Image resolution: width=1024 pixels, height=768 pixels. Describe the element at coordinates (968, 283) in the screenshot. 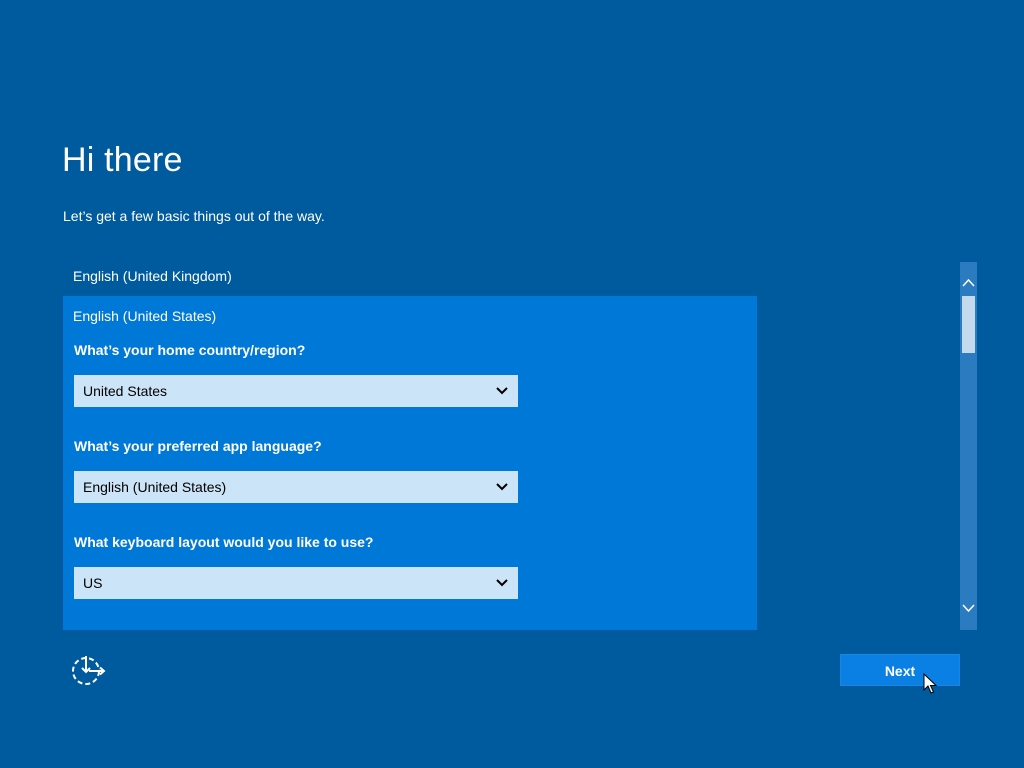

I see `scroll-up-arrow-icon` at that location.